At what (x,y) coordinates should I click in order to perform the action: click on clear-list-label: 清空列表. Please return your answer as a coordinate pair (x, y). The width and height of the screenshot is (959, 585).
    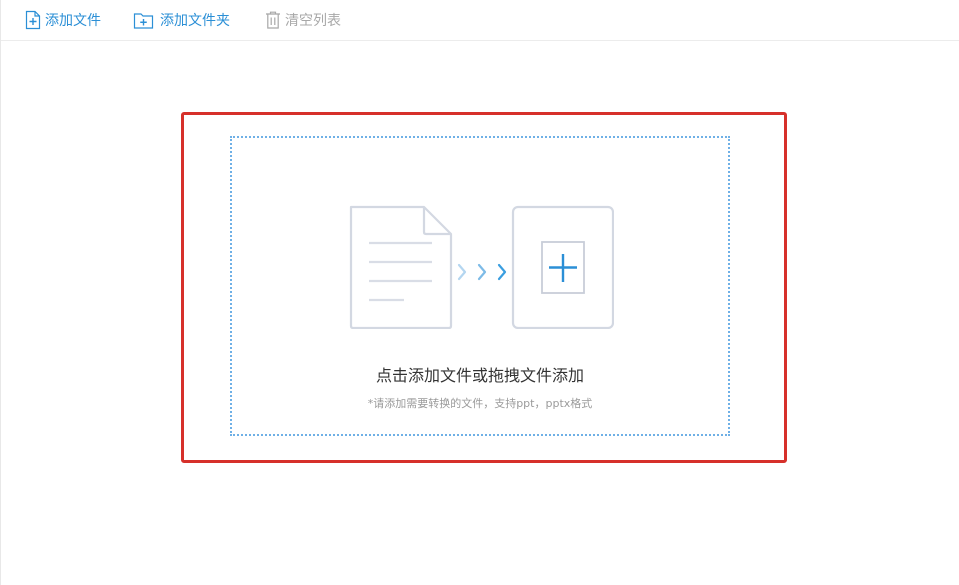
    Looking at the image, I should click on (313, 21).